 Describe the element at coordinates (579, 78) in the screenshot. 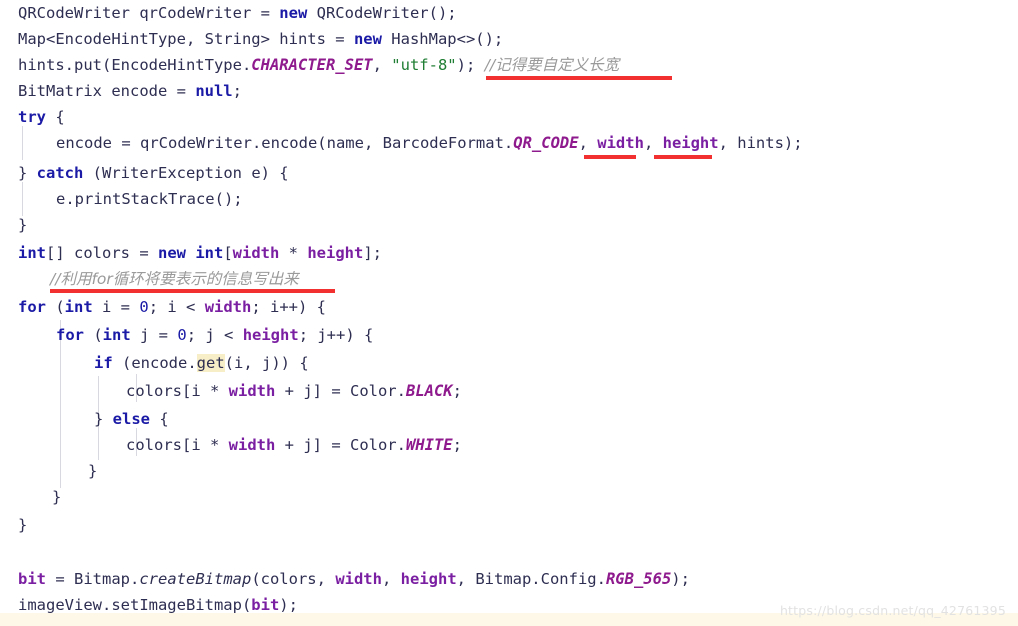

I see `underline-comment-define-size` at that location.